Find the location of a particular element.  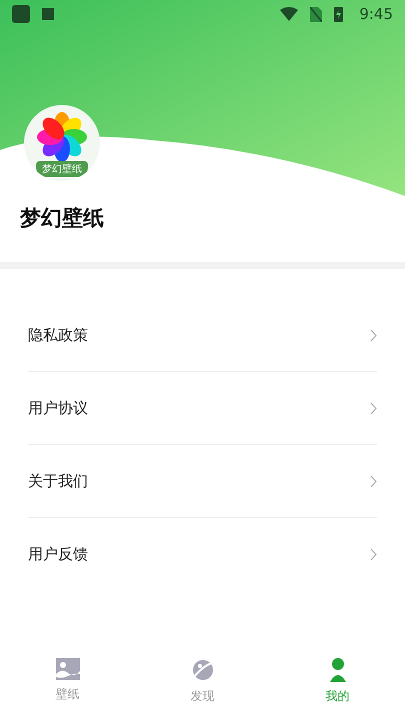

battery-icon is located at coordinates (339, 14).